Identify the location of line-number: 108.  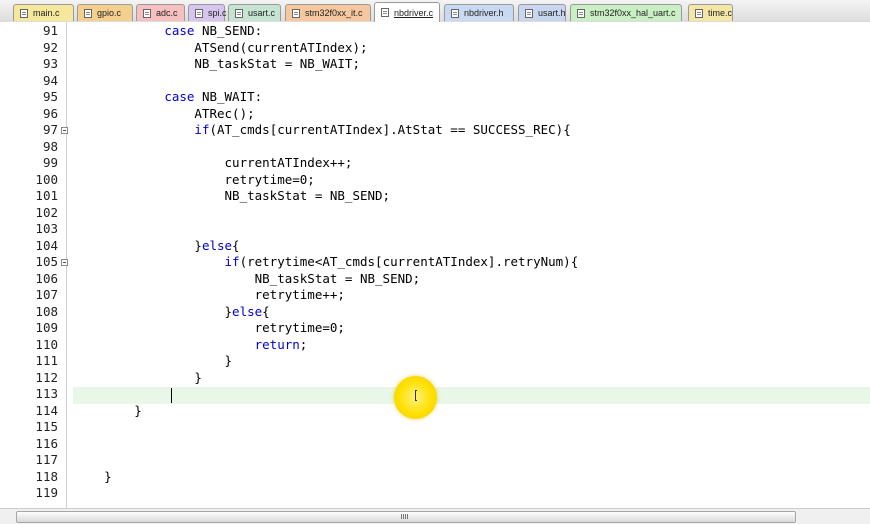
(46, 311).